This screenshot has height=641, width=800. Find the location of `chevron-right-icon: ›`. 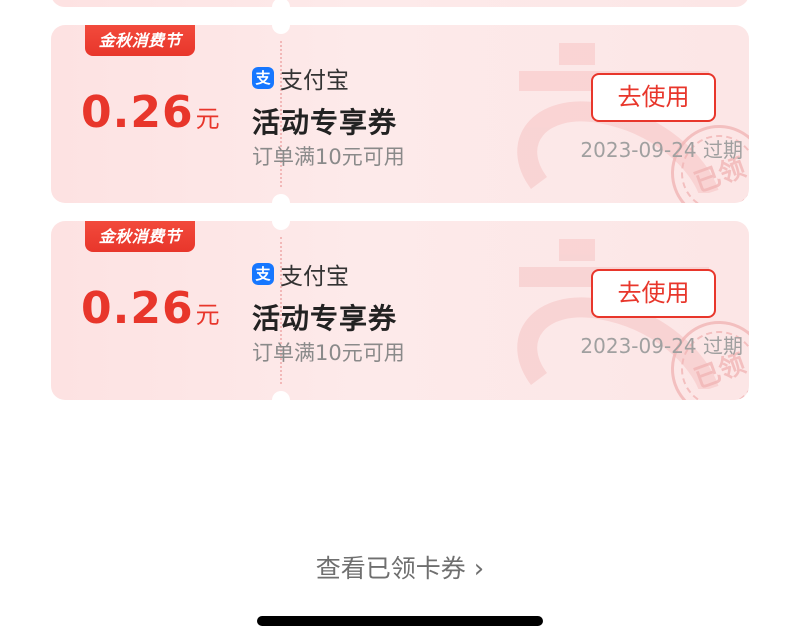

chevron-right-icon: › is located at coordinates (479, 569).